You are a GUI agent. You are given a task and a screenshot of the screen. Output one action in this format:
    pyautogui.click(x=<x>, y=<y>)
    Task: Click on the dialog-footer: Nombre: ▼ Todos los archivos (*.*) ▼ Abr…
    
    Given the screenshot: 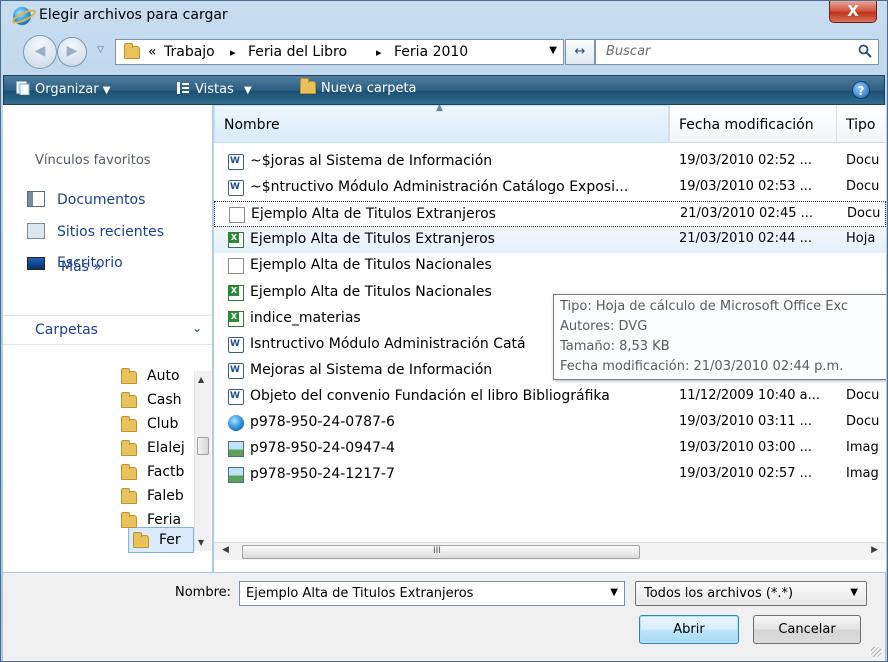 What is the action you would take?
    pyautogui.click(x=444, y=617)
    